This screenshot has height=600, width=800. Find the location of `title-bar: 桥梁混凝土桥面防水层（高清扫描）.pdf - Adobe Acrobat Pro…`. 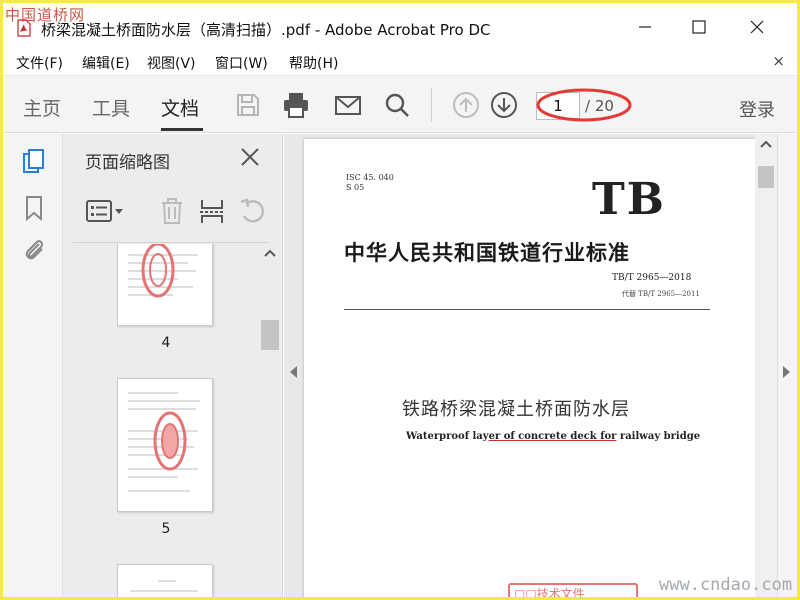

title-bar: 桥梁混凝土桥面防水层（高清扫描）.pdf - Adobe Acrobat Pro… is located at coordinates (400, 25).